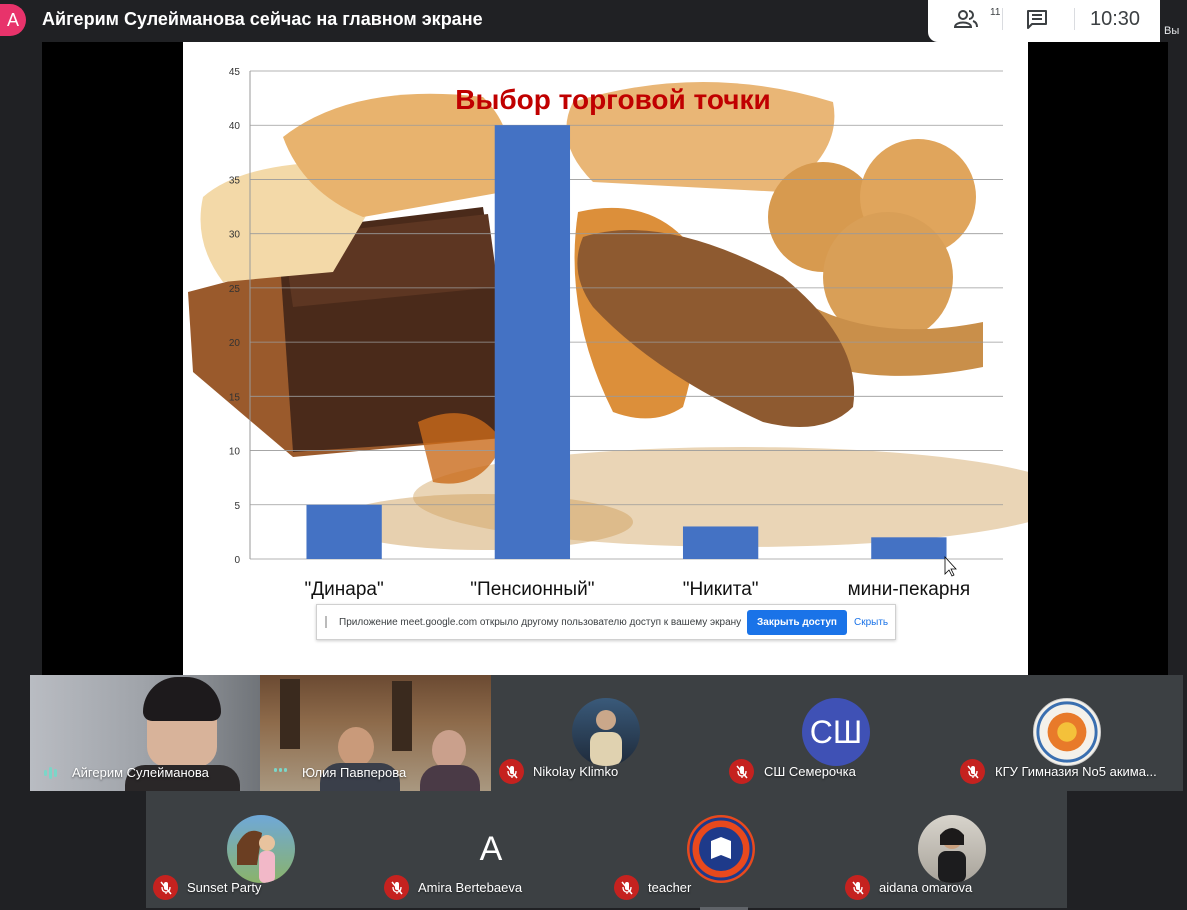  What do you see at coordinates (13, 20) in the screenshot?
I see `presenter-avatar: A` at bounding box center [13, 20].